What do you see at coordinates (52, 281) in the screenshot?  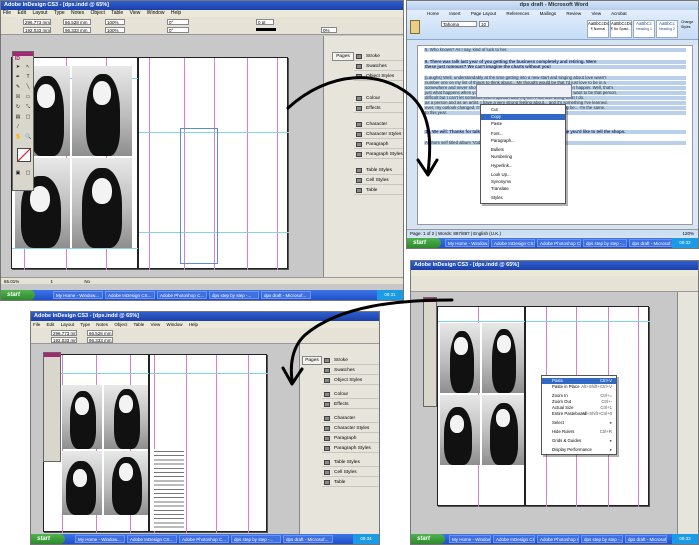 I see `page-number: 1` at bounding box center [52, 281].